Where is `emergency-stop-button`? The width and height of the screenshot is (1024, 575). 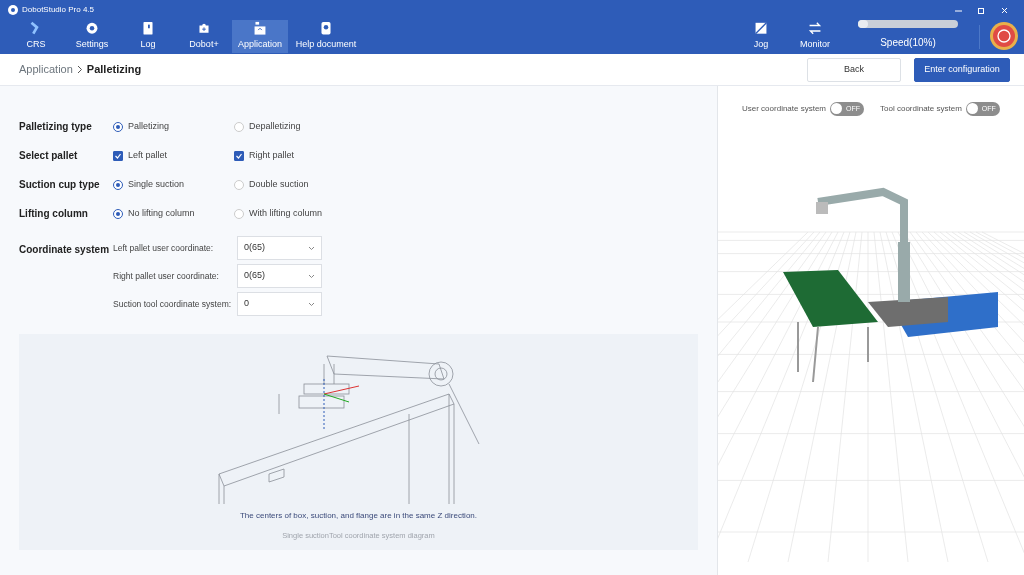 emergency-stop-button is located at coordinates (1004, 36).